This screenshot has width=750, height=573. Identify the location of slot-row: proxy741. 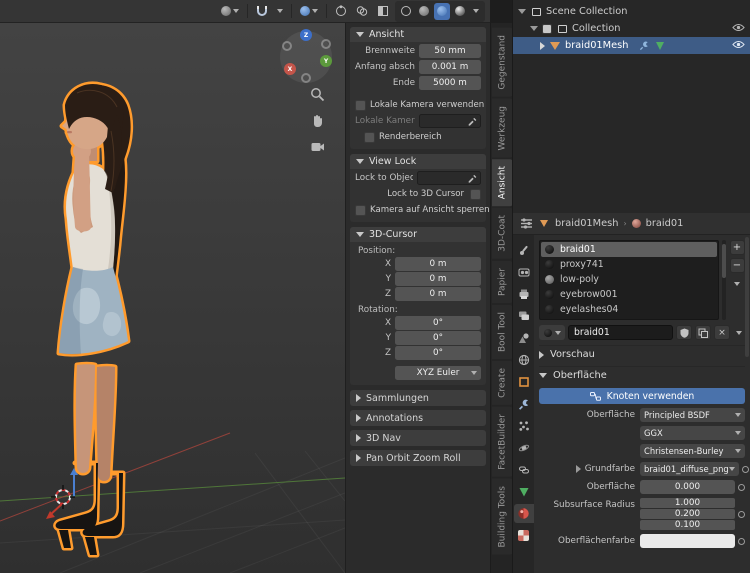
(629, 264).